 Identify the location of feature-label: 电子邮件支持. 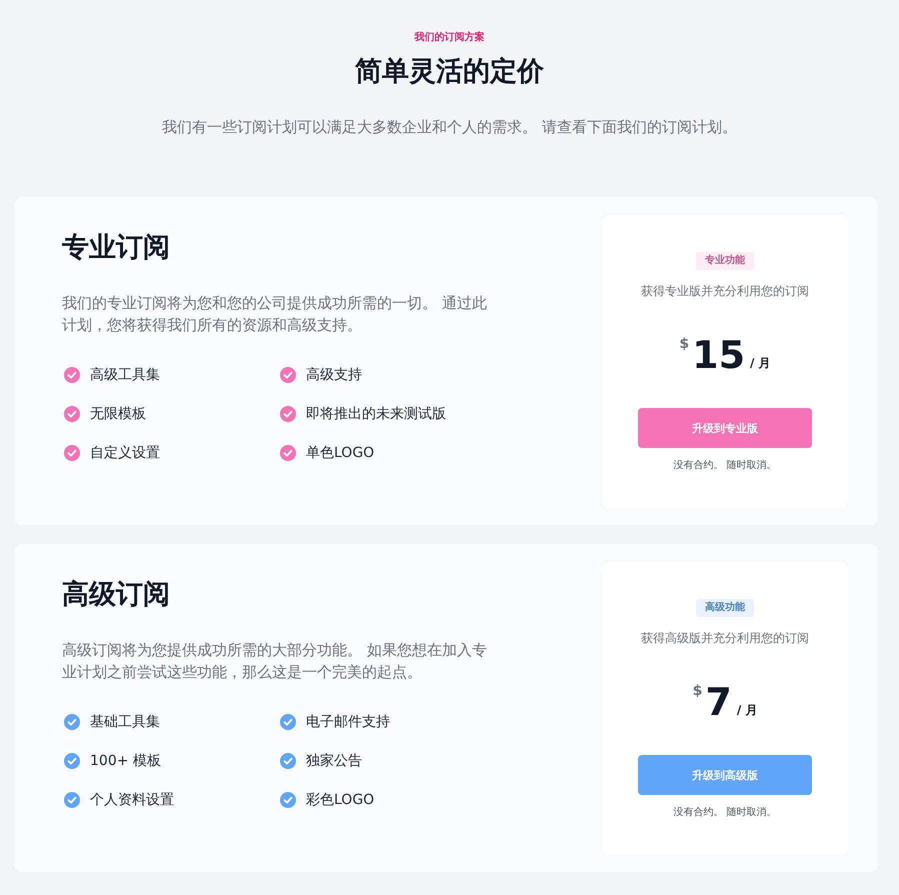
(348, 722).